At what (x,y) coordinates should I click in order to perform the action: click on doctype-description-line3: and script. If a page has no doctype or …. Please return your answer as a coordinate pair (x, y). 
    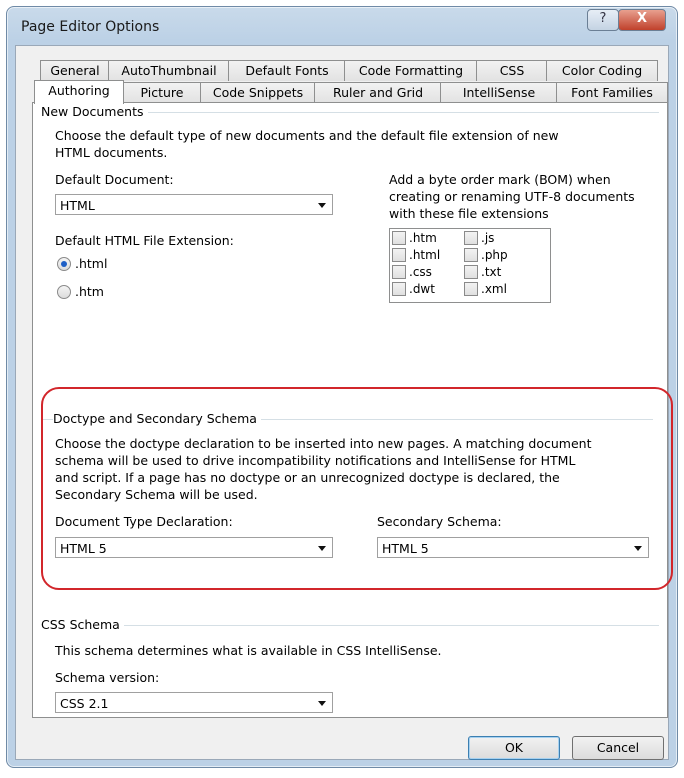
    Looking at the image, I should click on (307, 477).